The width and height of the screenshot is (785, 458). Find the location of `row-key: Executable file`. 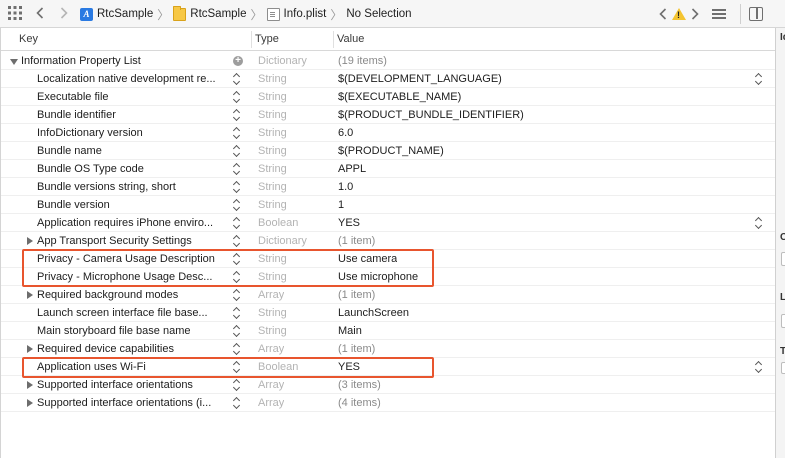

row-key: Executable file is located at coordinates (133, 97).